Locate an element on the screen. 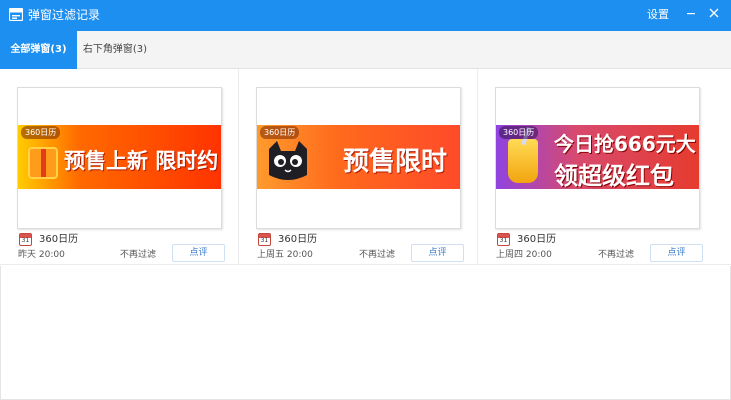 The width and height of the screenshot is (731, 400). title-bar: 弹窗过滤记录 设置 is located at coordinates (365, 15).